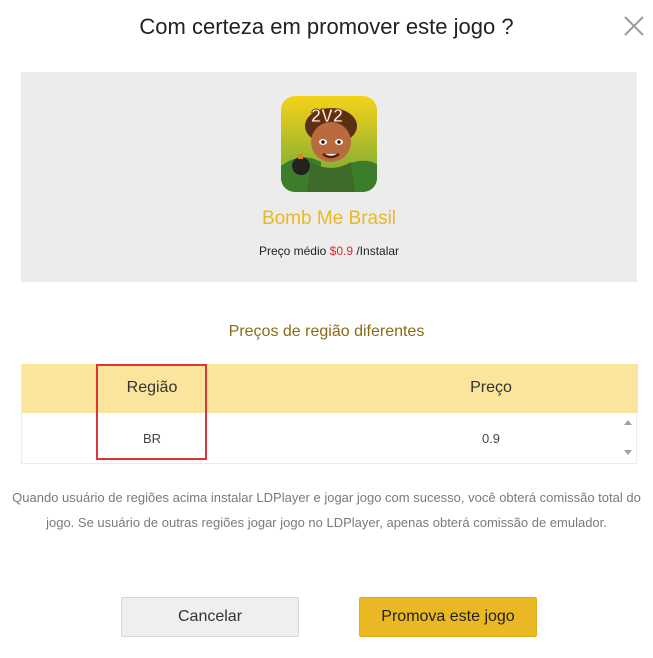 The image size is (653, 658). I want to click on regions-title: Preços de região diferentes, so click(326, 331).